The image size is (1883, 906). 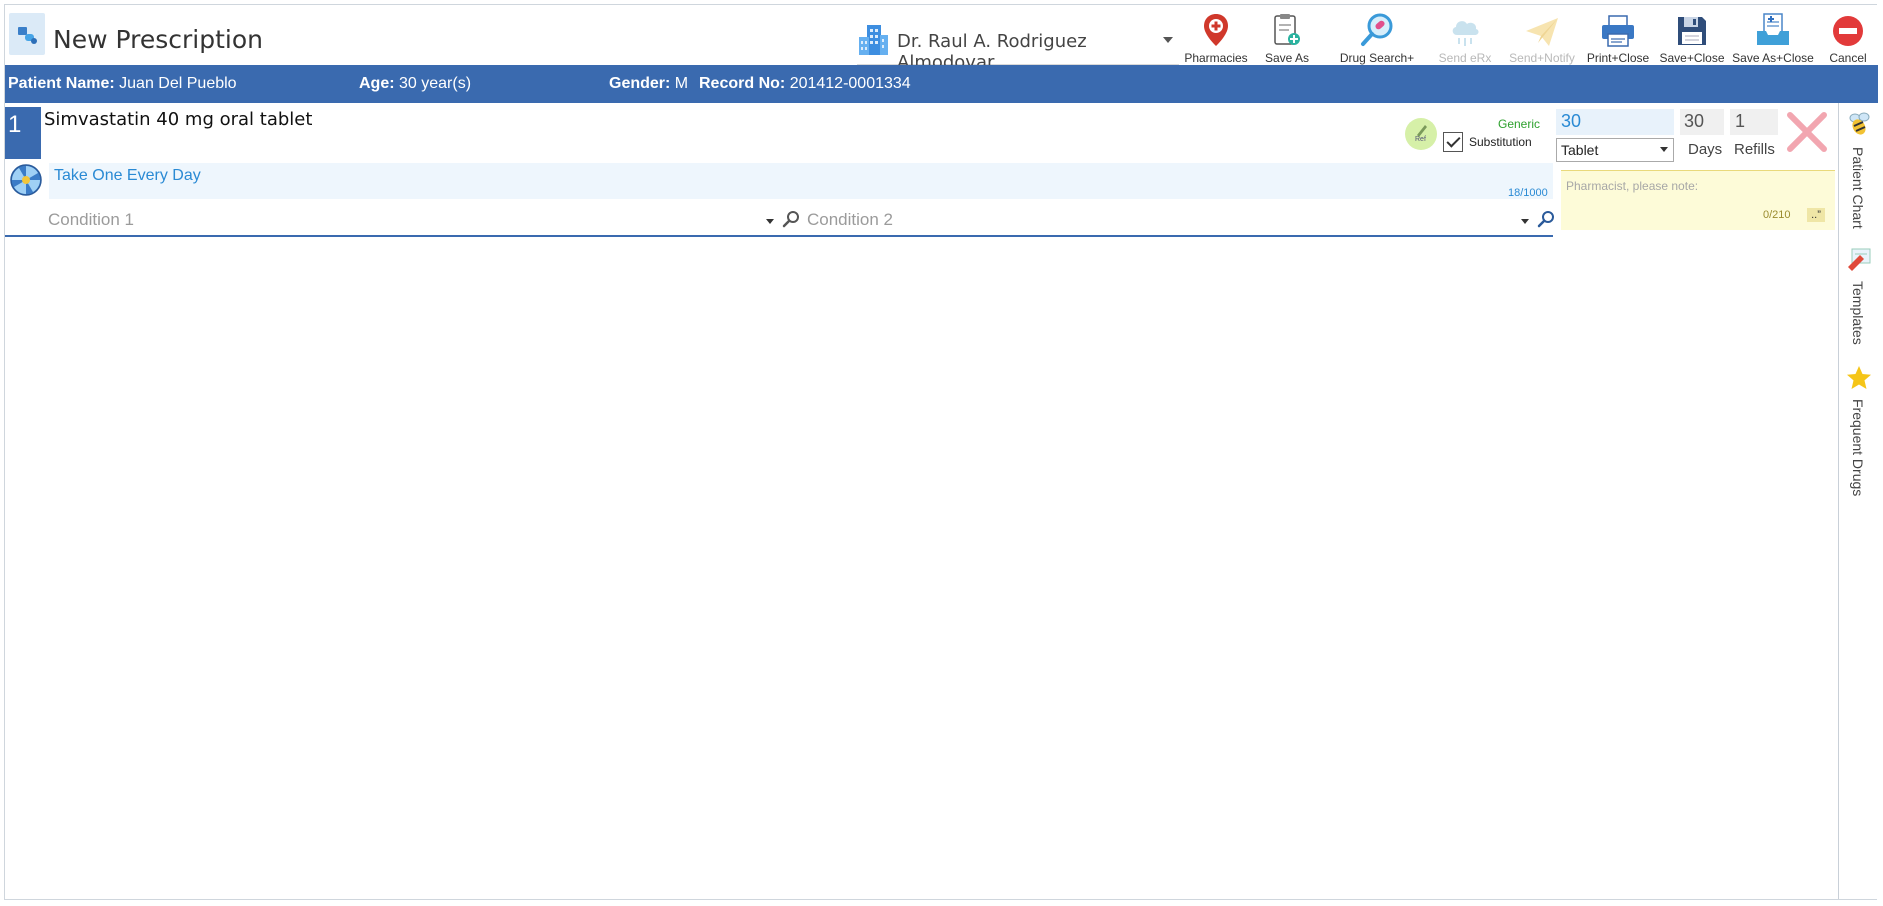 I want to click on sig-character-count: 18/1000, so click(x=1528, y=193).